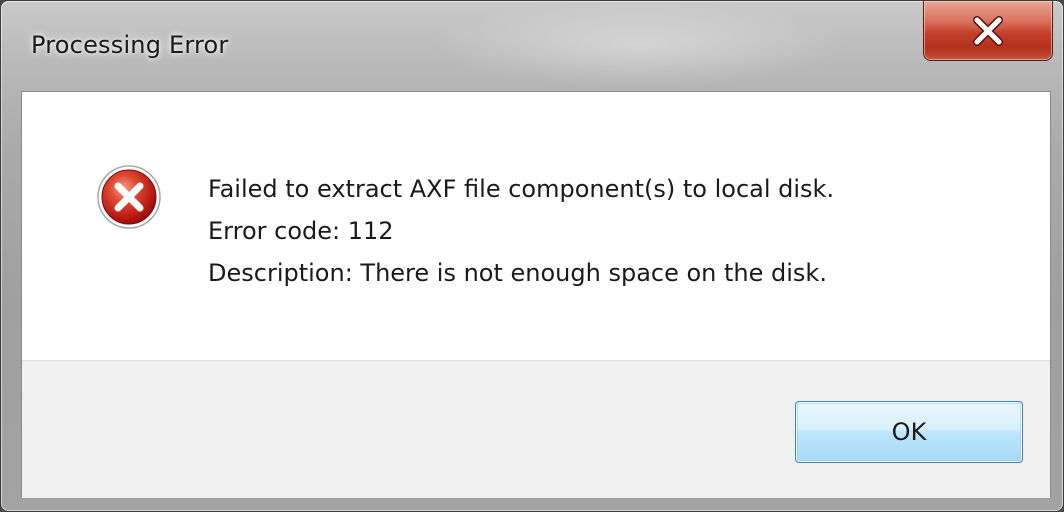 Image resolution: width=1064 pixels, height=512 pixels. What do you see at coordinates (129, 197) in the screenshot?
I see `error-icon` at bounding box center [129, 197].